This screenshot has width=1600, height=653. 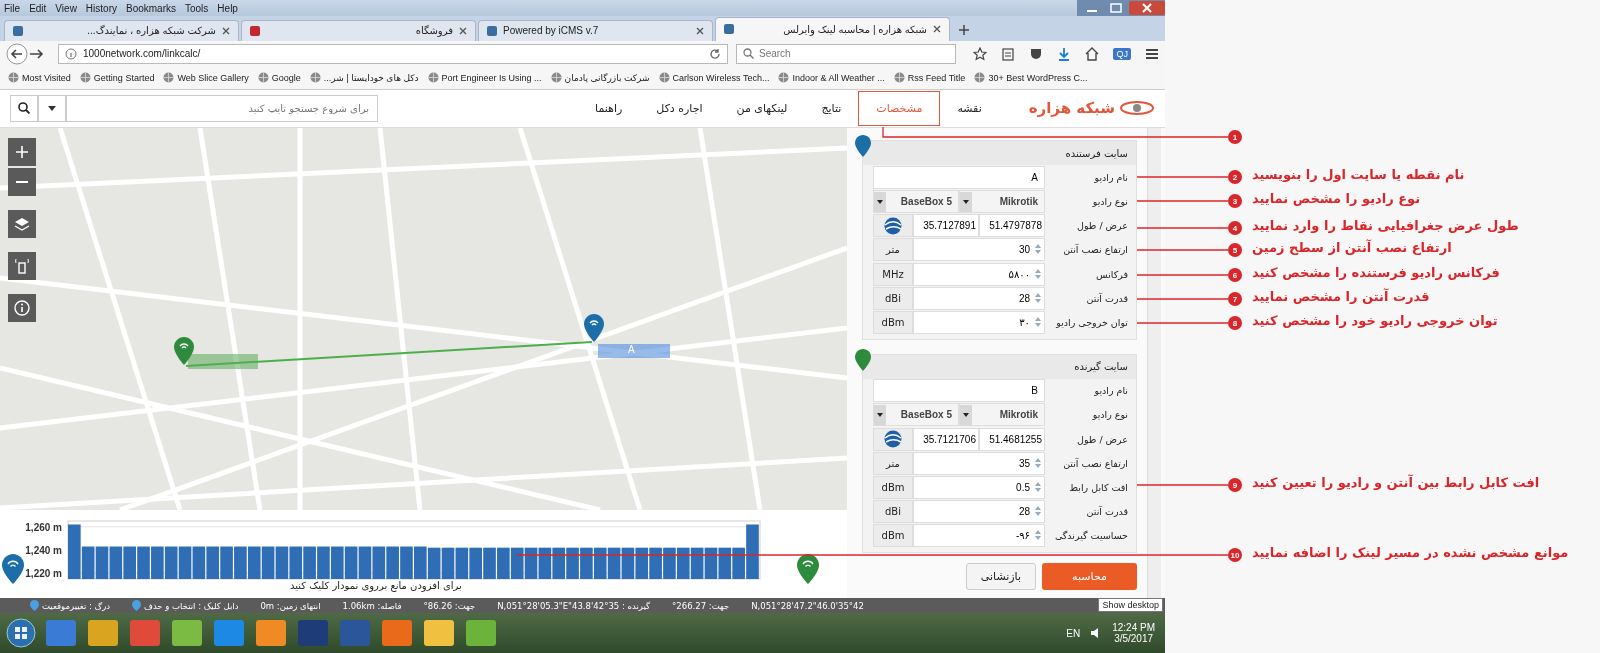 What do you see at coordinates (969, 108) in the screenshot?
I see `nav-tab: نقشه` at bounding box center [969, 108].